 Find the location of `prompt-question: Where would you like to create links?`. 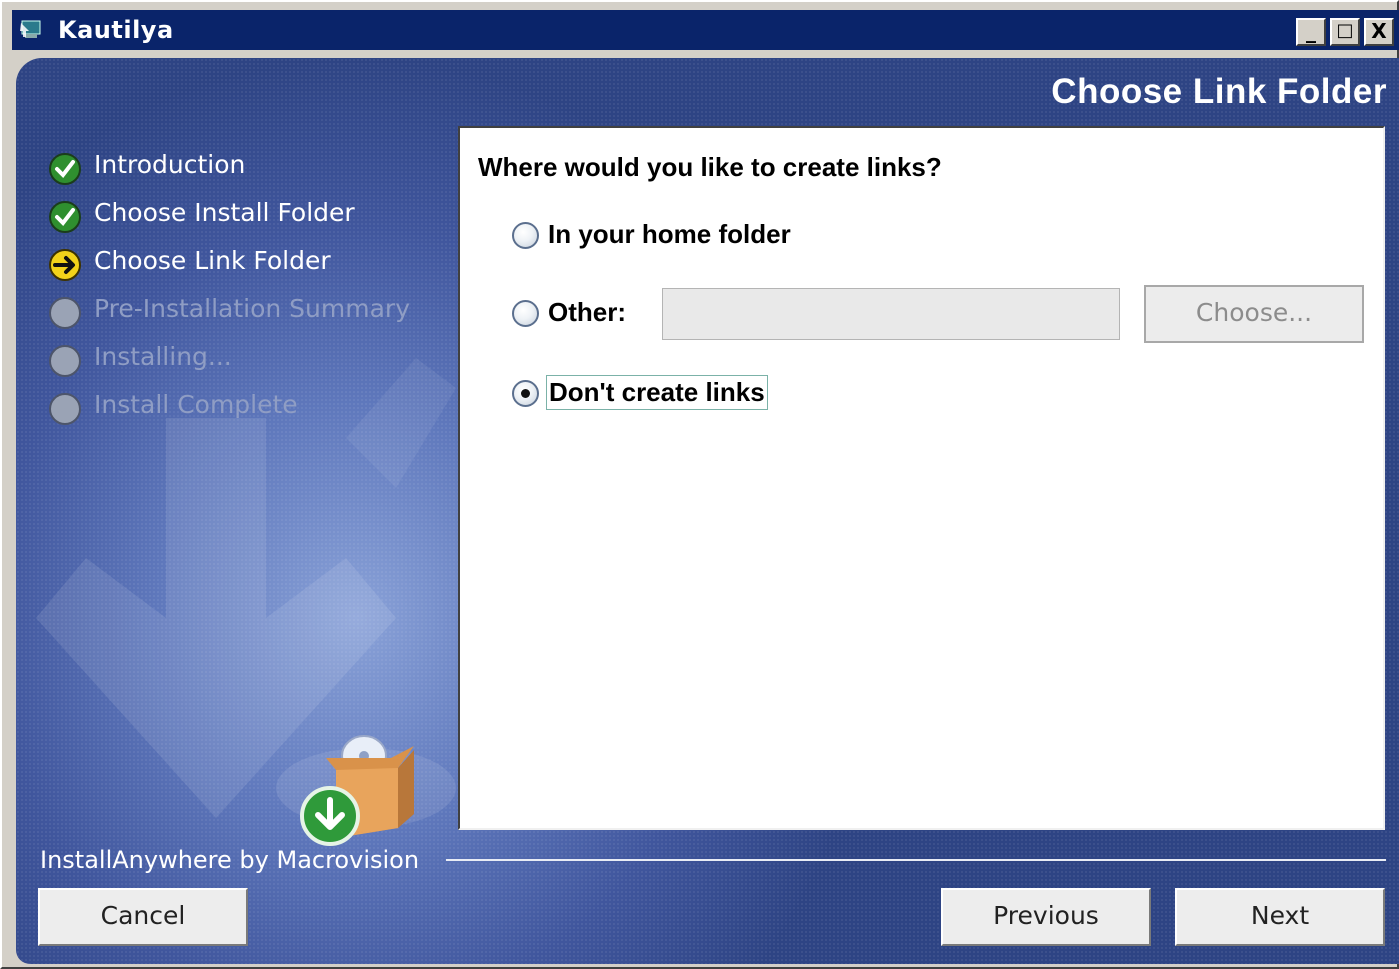

prompt-question: Where would you like to create links? is located at coordinates (710, 167).